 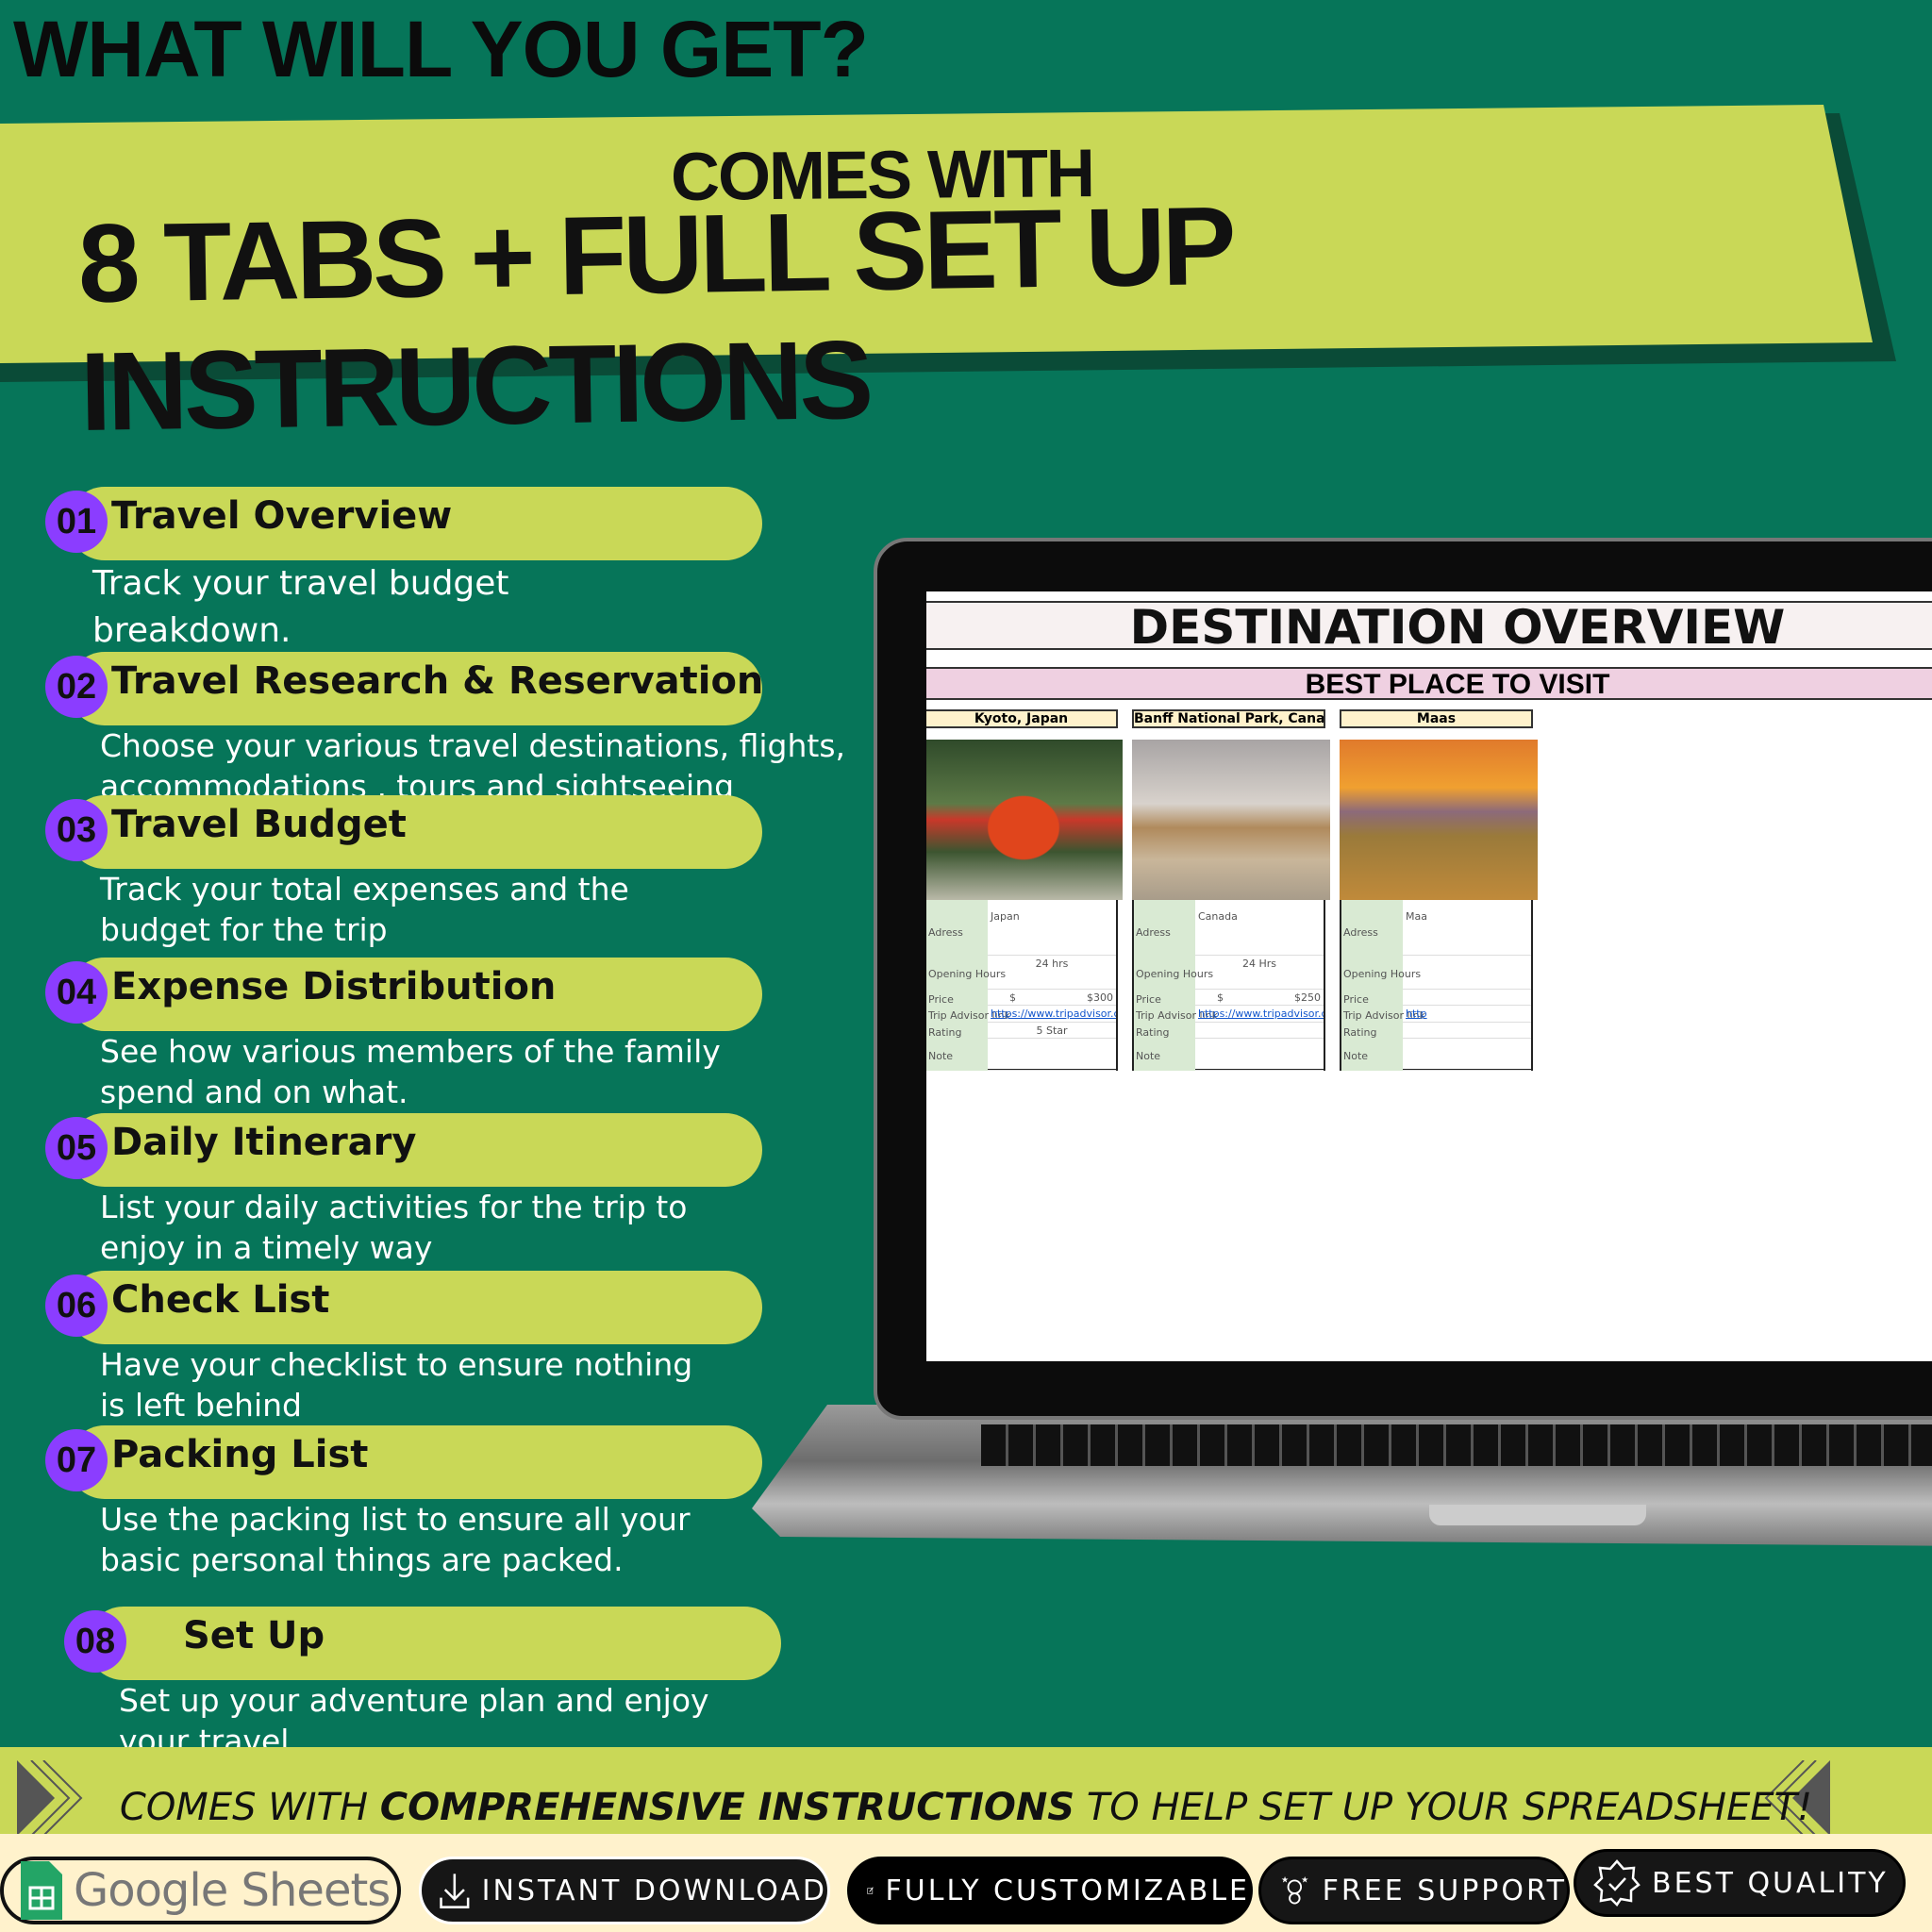 I want to click on instant-download-badge: INSTANT DOWNLOAD, so click(x=625, y=1890).